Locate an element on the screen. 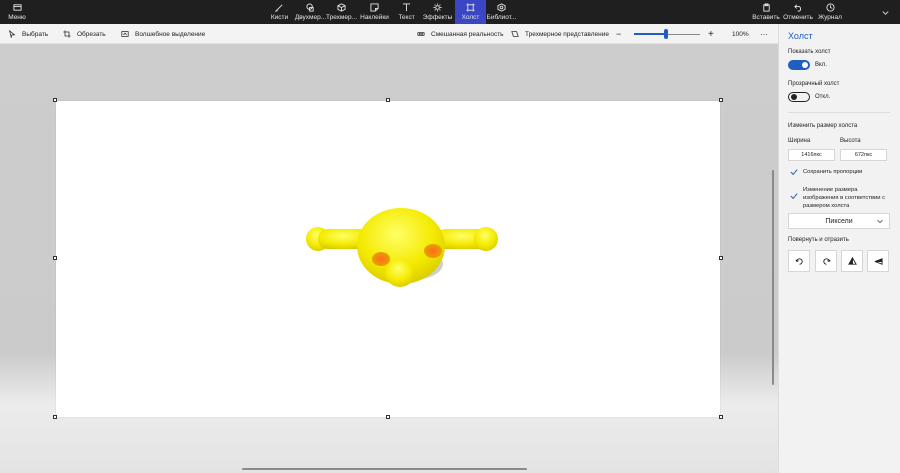 This screenshot has height=473, width=900. magic-select-icon is located at coordinates (125, 34).